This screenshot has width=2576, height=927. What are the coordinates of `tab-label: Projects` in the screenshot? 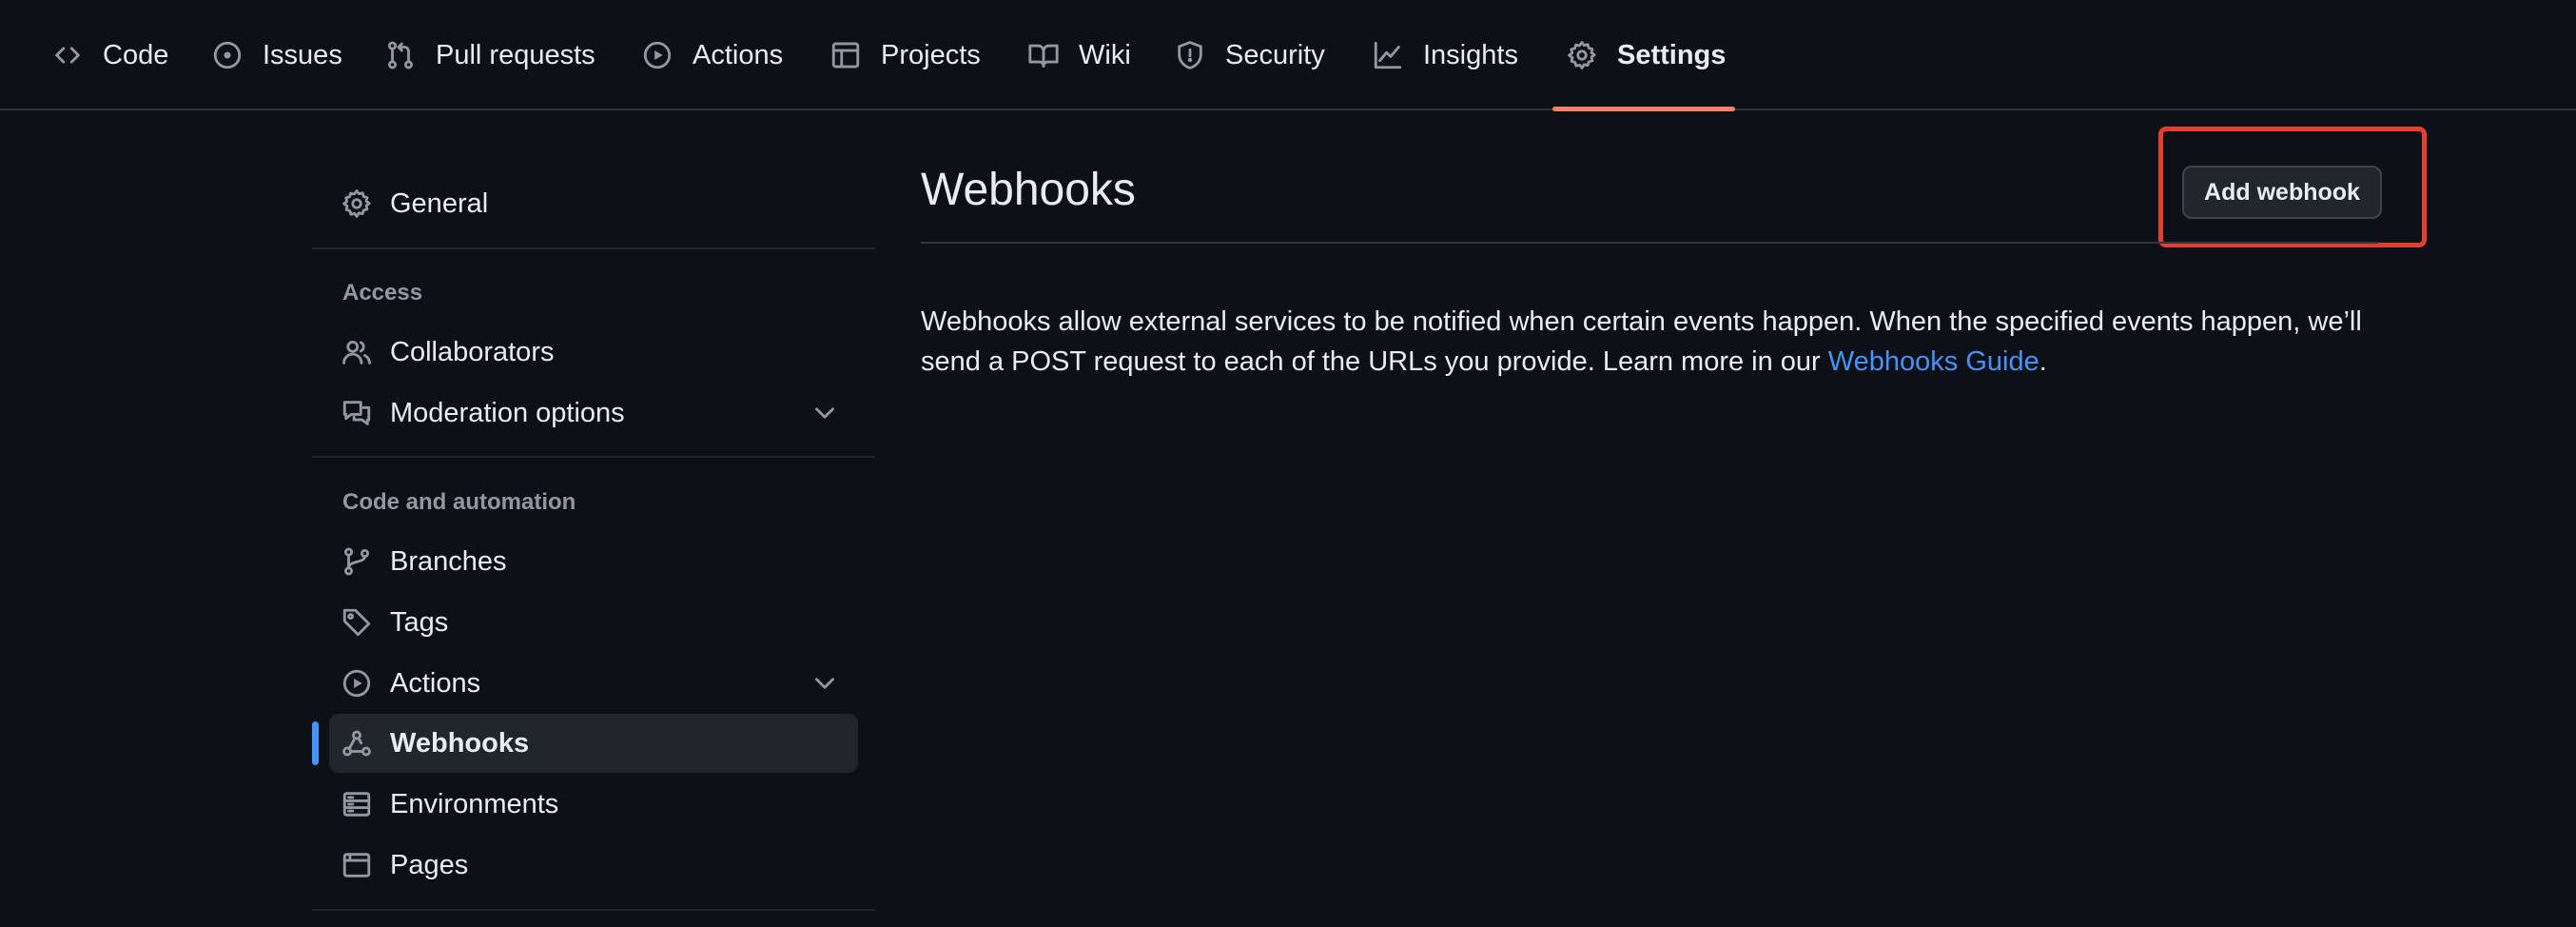 It's located at (931, 54).